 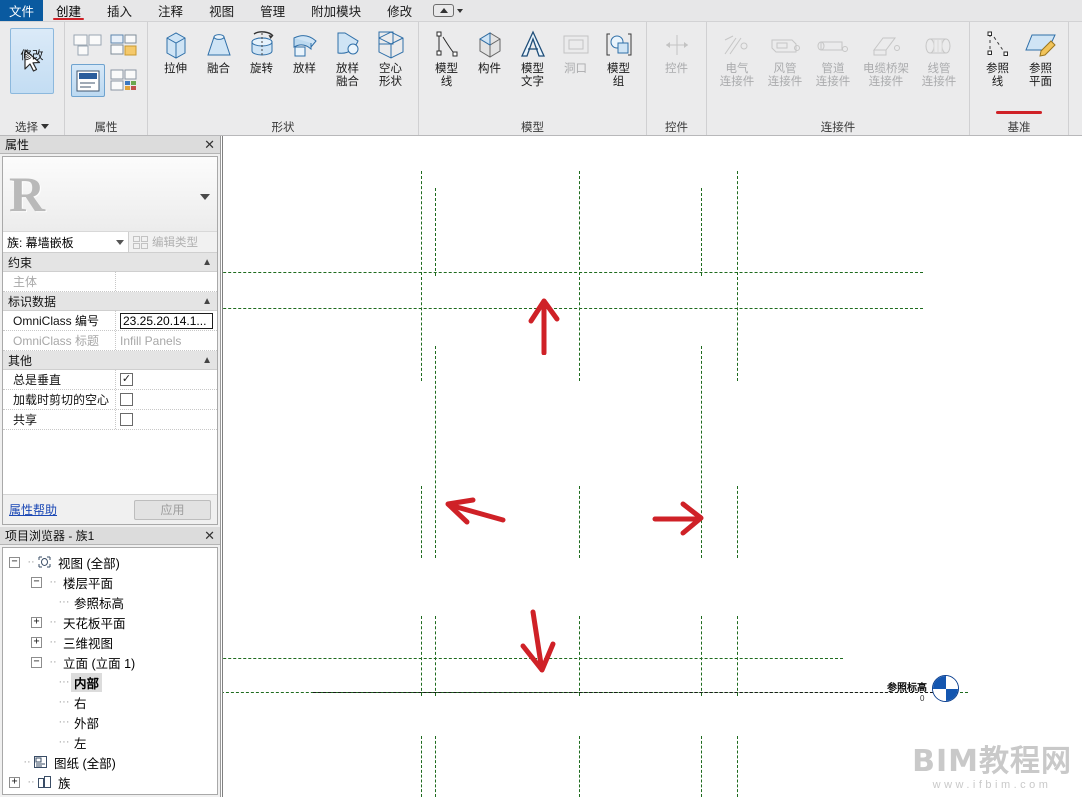 What do you see at coordinates (399, 10) in the screenshot?
I see `menu-item-modify: 修改` at bounding box center [399, 10].